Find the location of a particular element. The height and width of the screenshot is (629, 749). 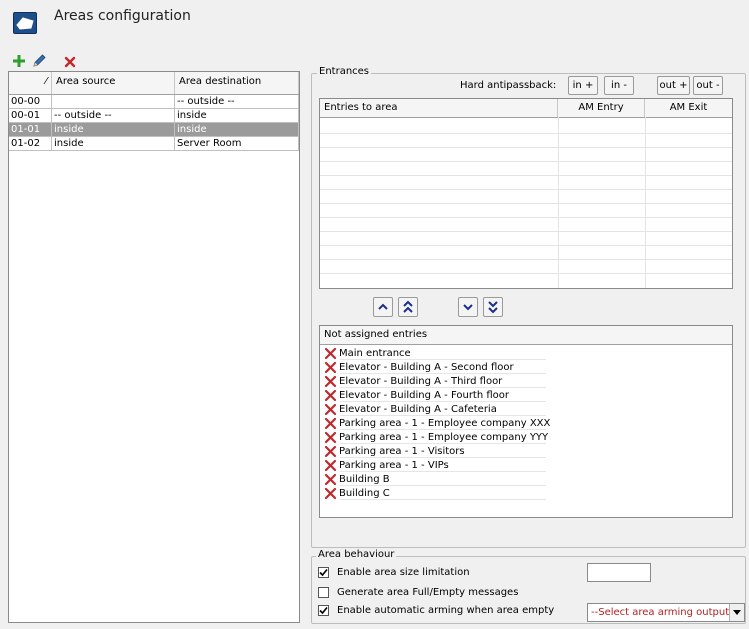

list-item: Parking area - 1 - Employee company YYY is located at coordinates (514, 437).